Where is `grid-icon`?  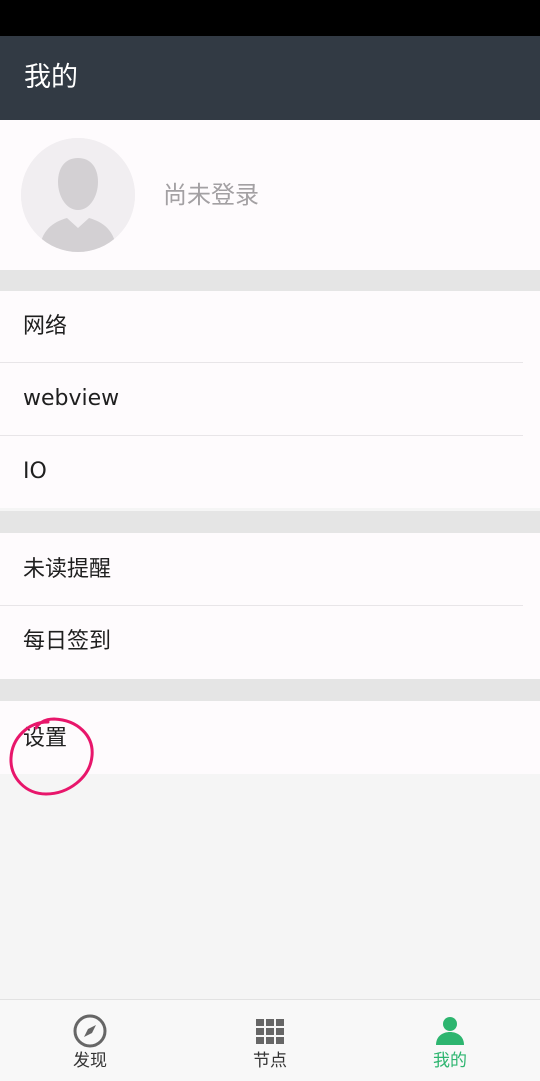
grid-icon is located at coordinates (270, 1031).